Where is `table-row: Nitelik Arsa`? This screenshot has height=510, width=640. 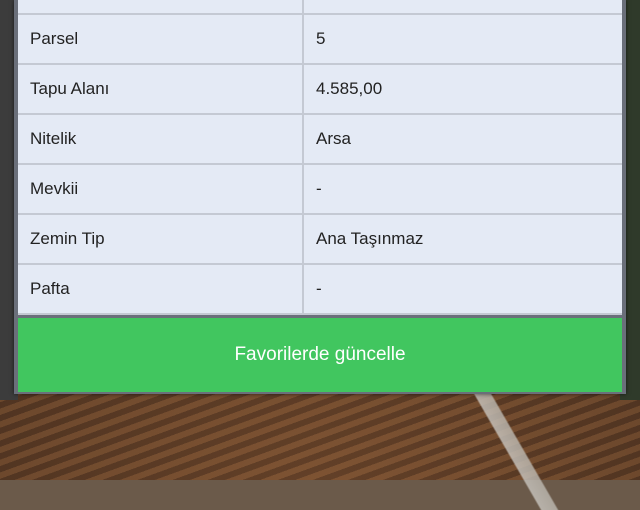
table-row: Nitelik Arsa is located at coordinates (320, 140).